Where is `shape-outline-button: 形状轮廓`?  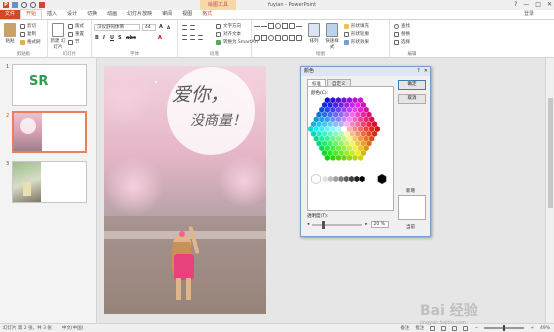 shape-outline-button: 形状轮廓 is located at coordinates (356, 34).